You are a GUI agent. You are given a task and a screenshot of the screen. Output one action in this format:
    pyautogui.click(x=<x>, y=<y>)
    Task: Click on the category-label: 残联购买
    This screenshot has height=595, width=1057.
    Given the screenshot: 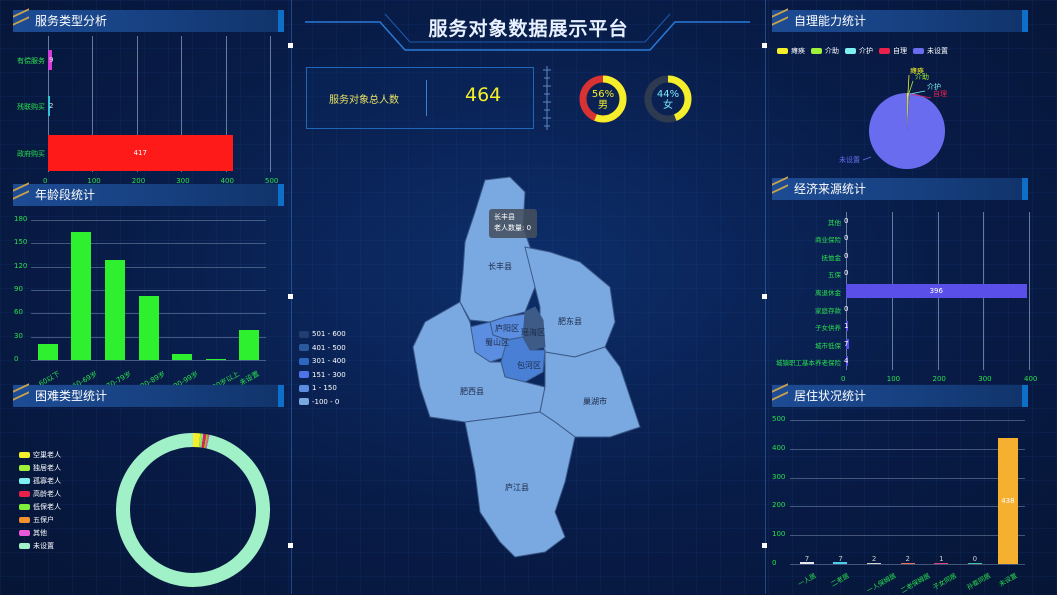 What is the action you would take?
    pyautogui.click(x=31, y=107)
    